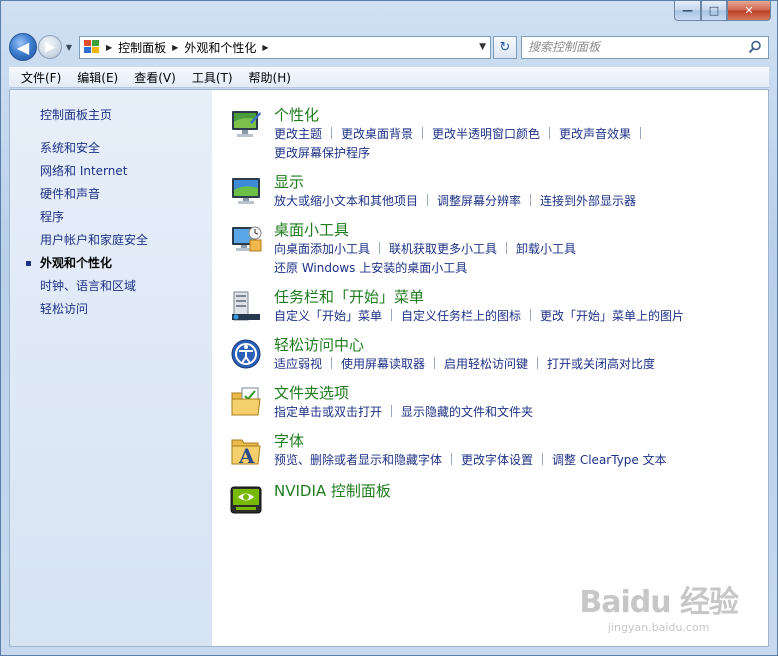 This screenshot has width=778, height=656. Describe the element at coordinates (76, 263) in the screenshot. I see `sidebar-item-label: 外观和个性化` at that location.